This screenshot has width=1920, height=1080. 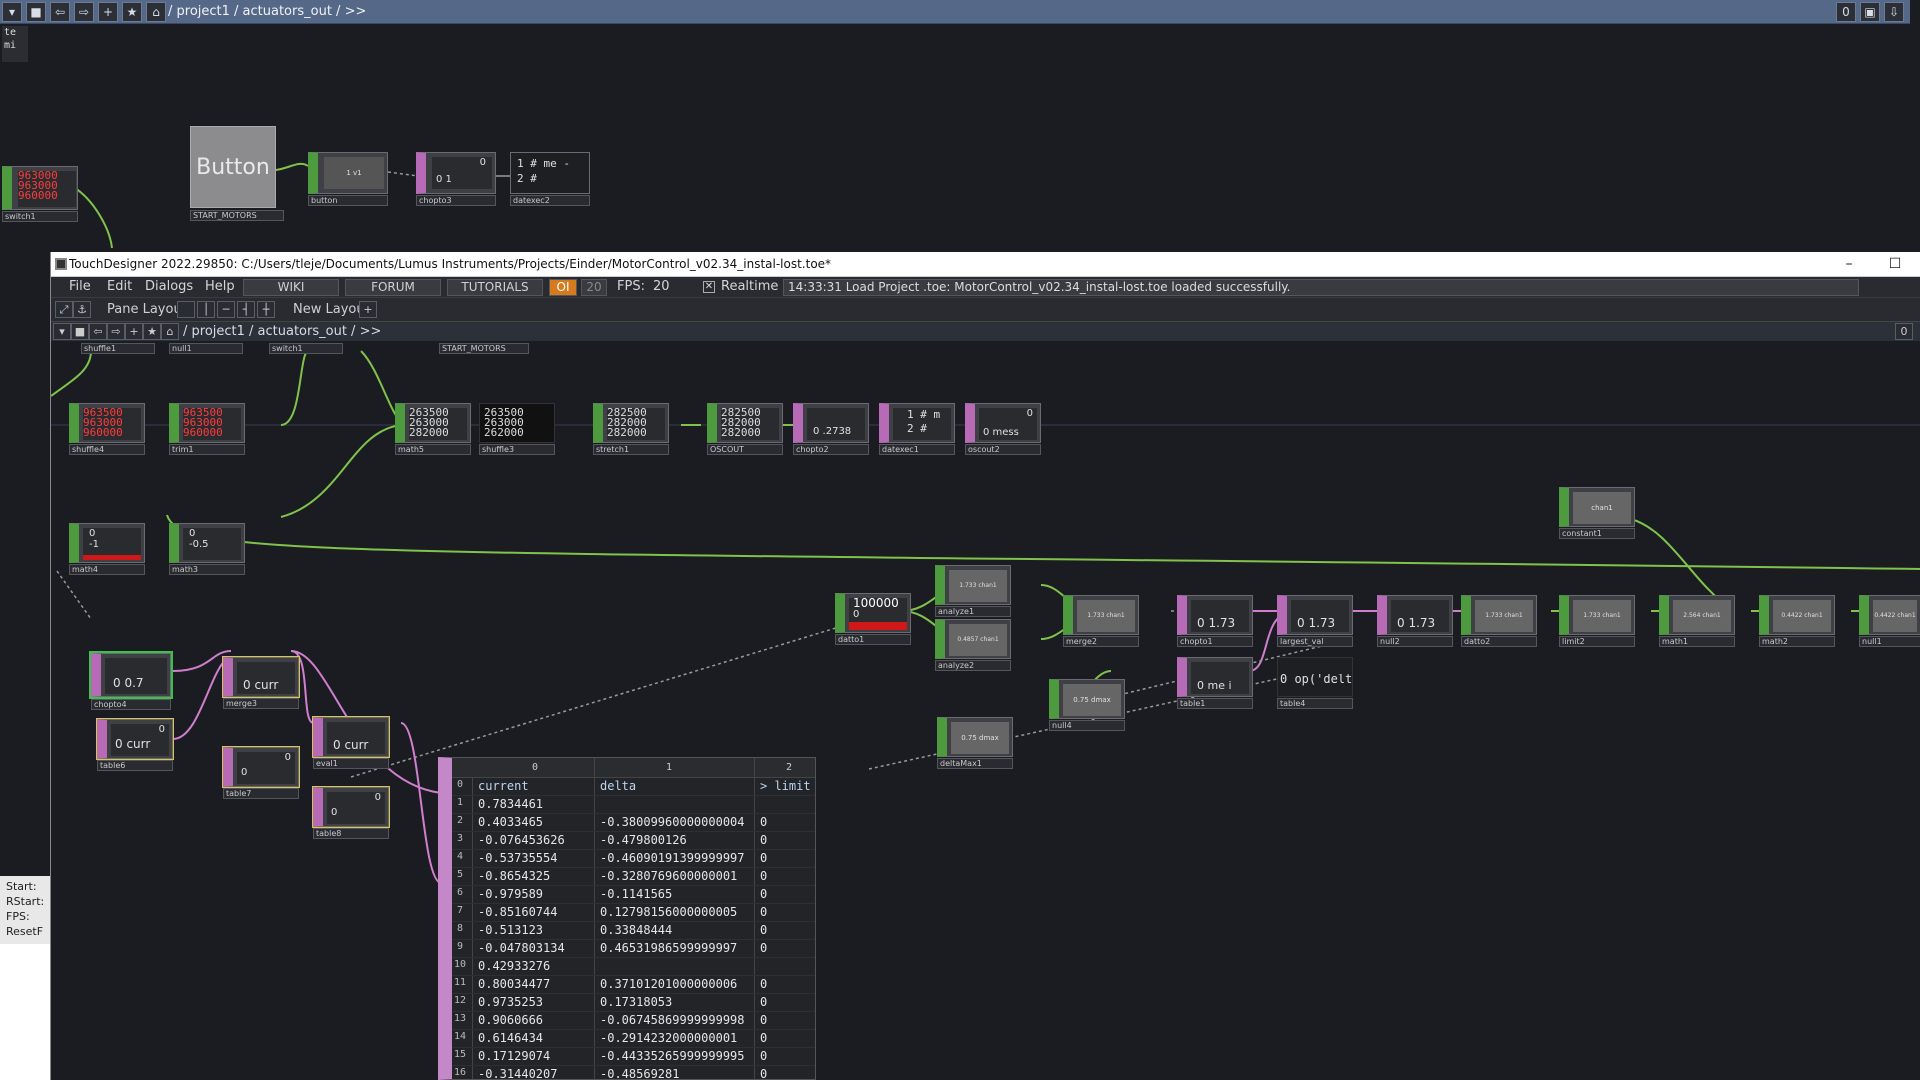 What do you see at coordinates (633, 1021) in the screenshot?
I see `table-row: 13 0.9060666 -0.06745869999999998 0` at bounding box center [633, 1021].